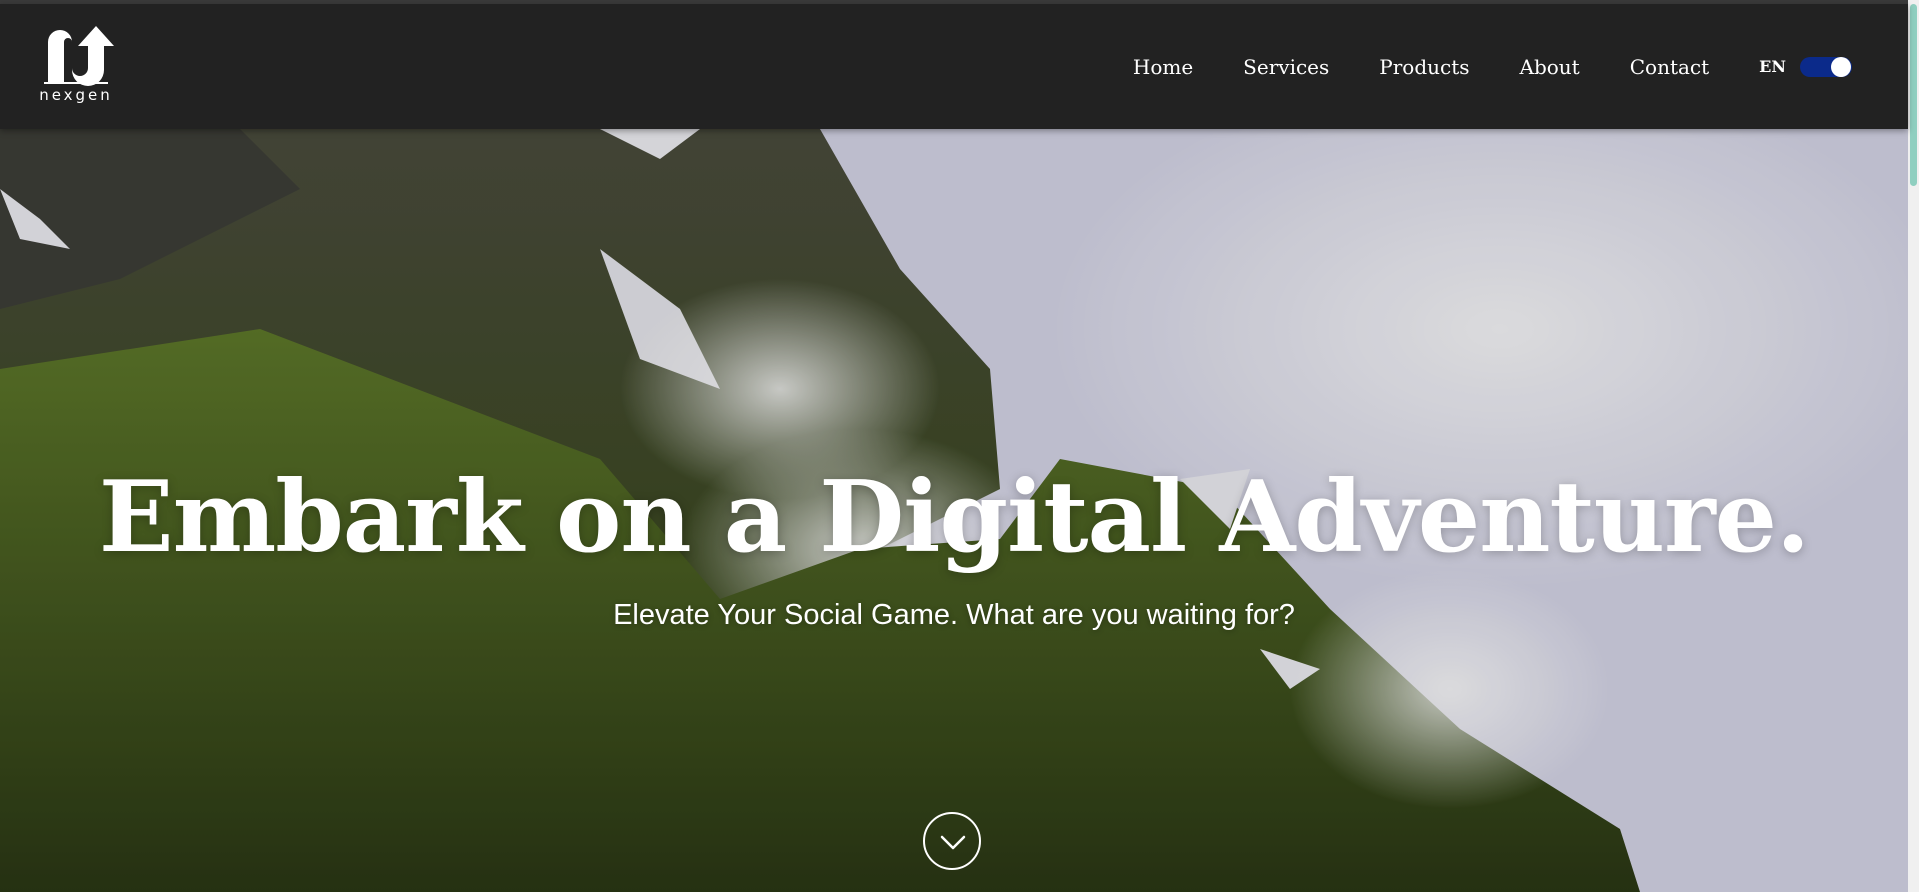 The height and width of the screenshot is (892, 1919). I want to click on arrow-up-logo-icon, so click(79, 56).